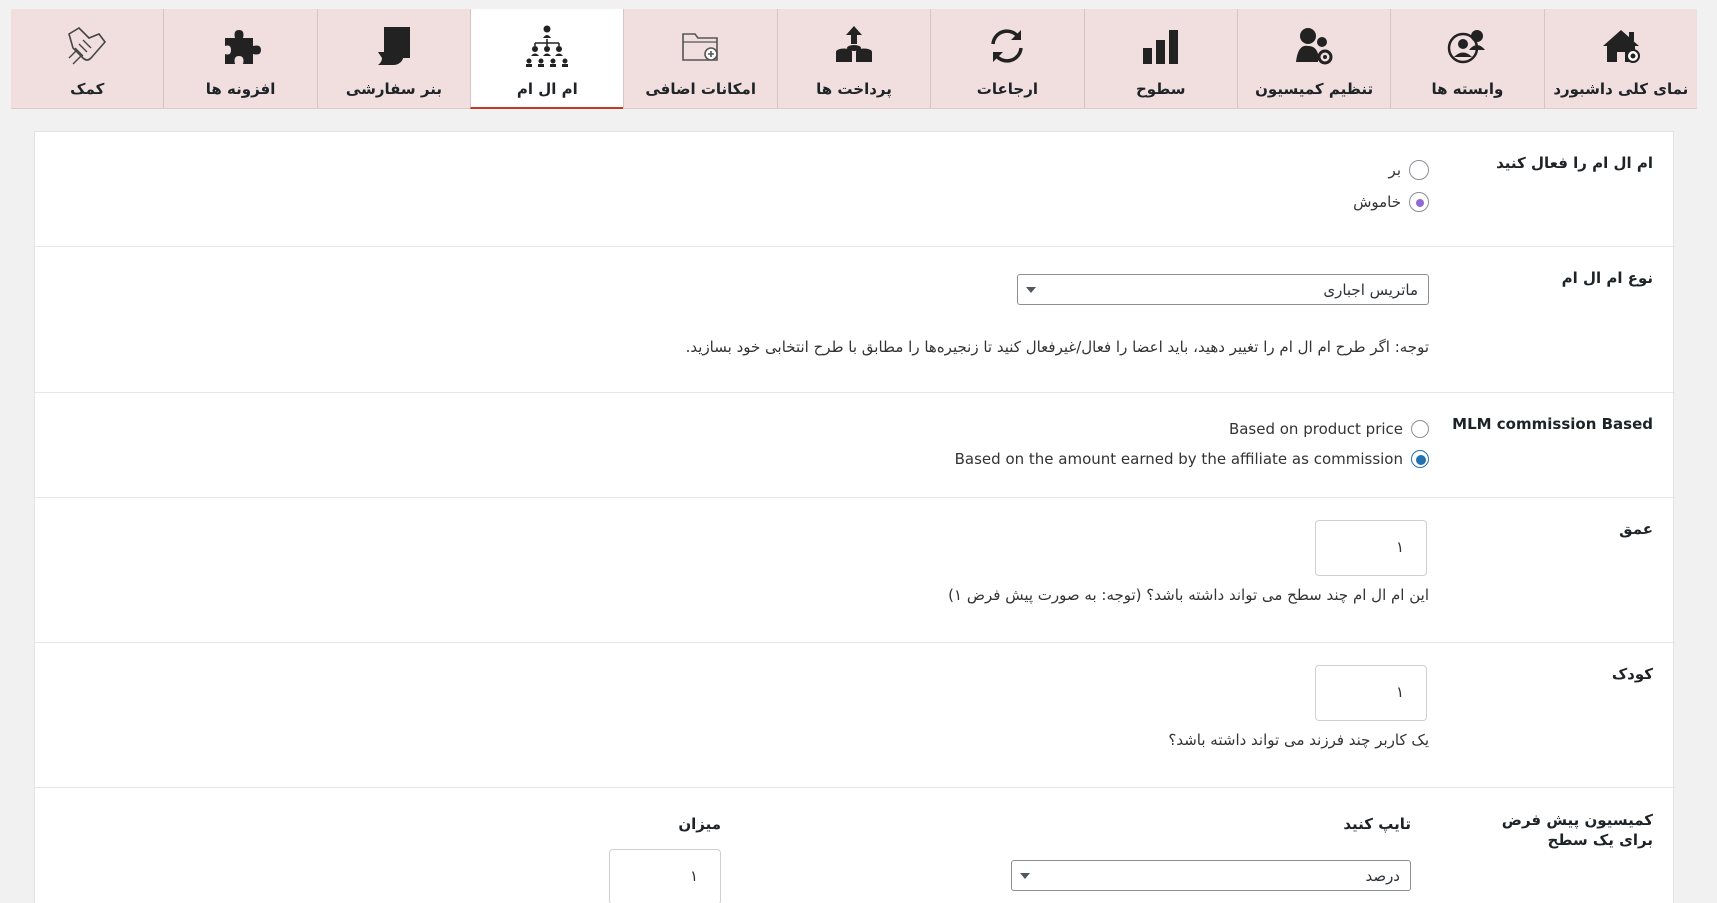 The image size is (1717, 903). I want to click on mlm-type-select: ماتریس اجباری, so click(1223, 289).